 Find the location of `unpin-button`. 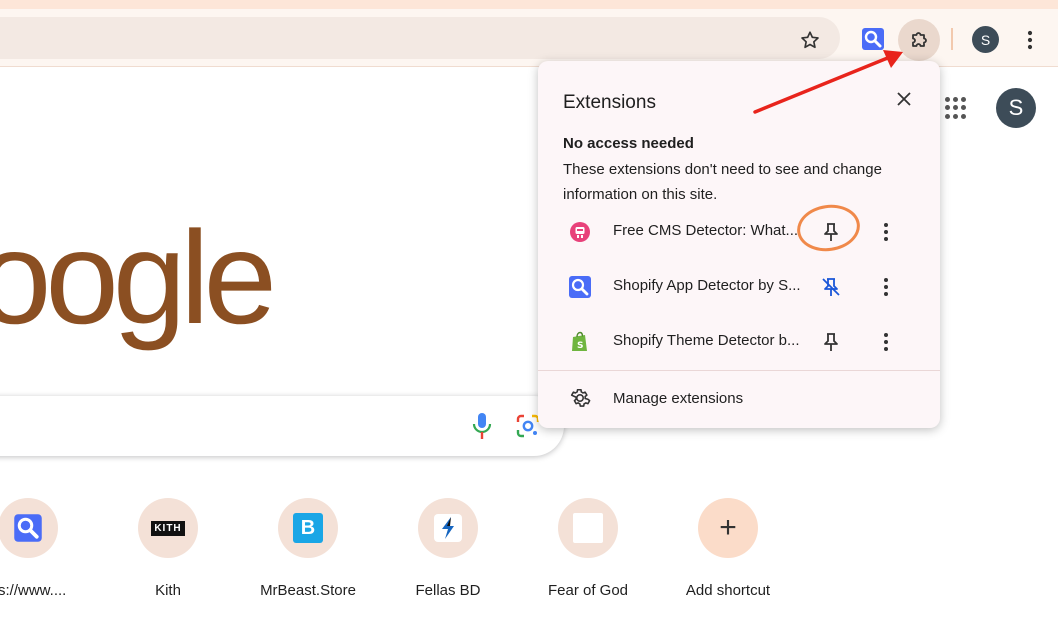

unpin-button is located at coordinates (831, 287).